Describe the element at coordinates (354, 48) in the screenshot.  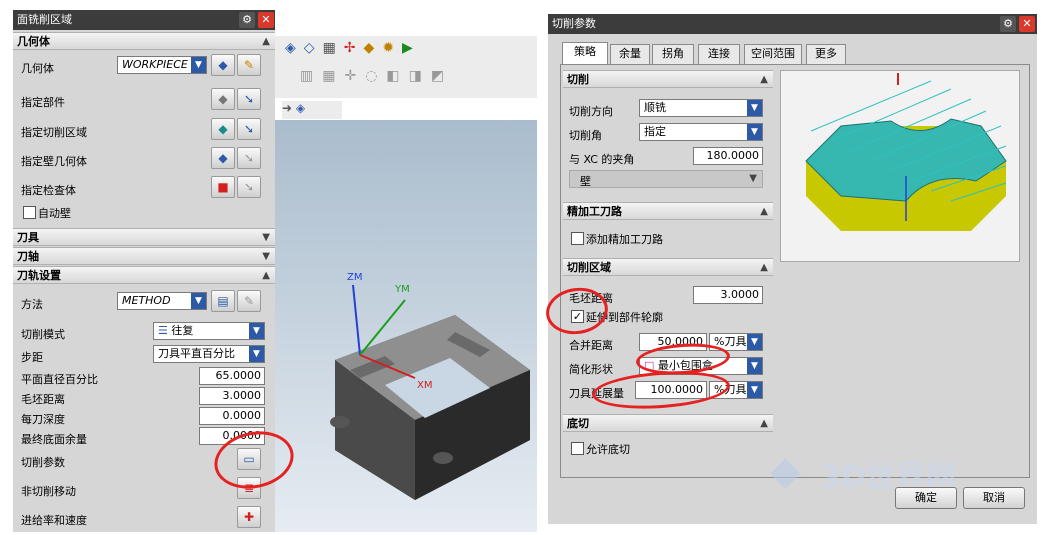
I see `csys-icon: ✢` at that location.